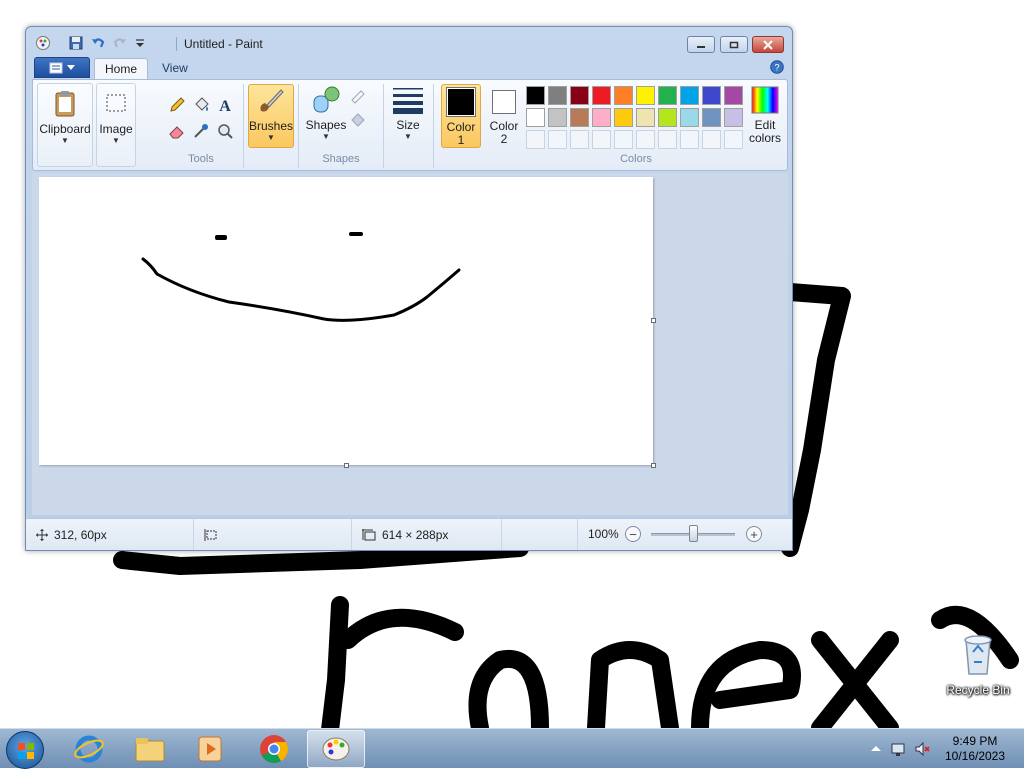 The width and height of the screenshot is (1024, 773). What do you see at coordinates (150, 749) in the screenshot?
I see `taskbar-file-explorer` at bounding box center [150, 749].